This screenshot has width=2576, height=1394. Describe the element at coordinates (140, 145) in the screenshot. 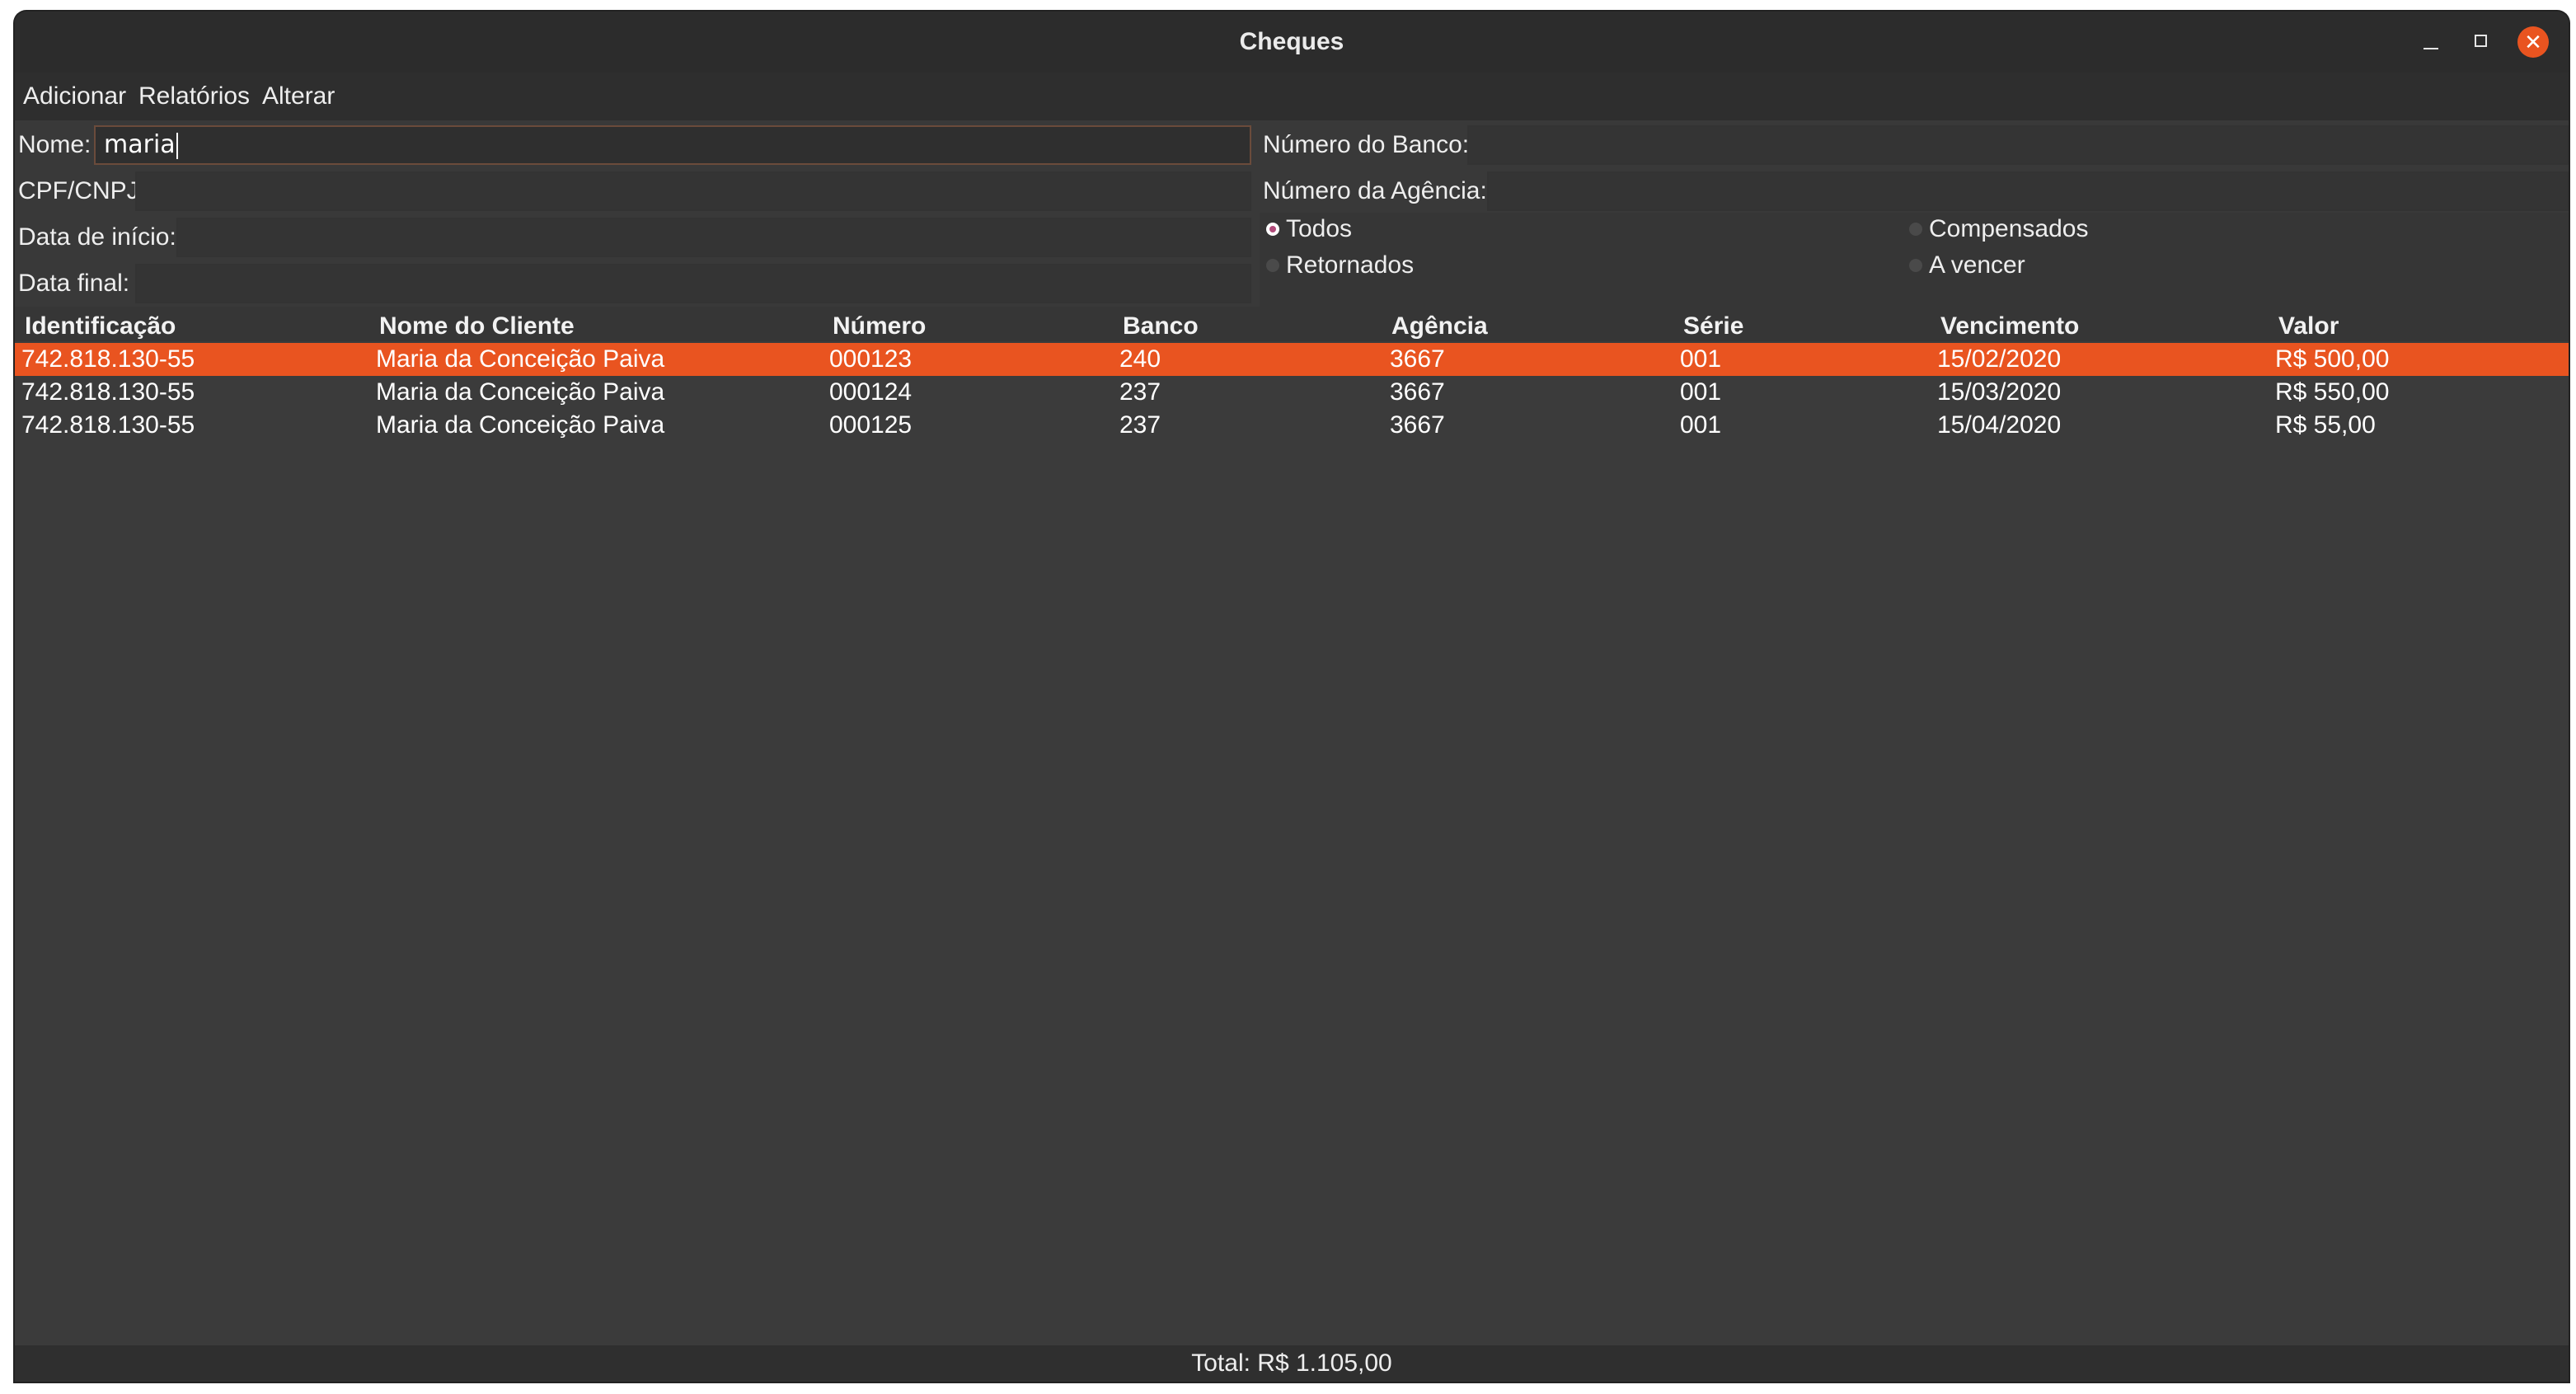

I see `nome-value: maria` at that location.